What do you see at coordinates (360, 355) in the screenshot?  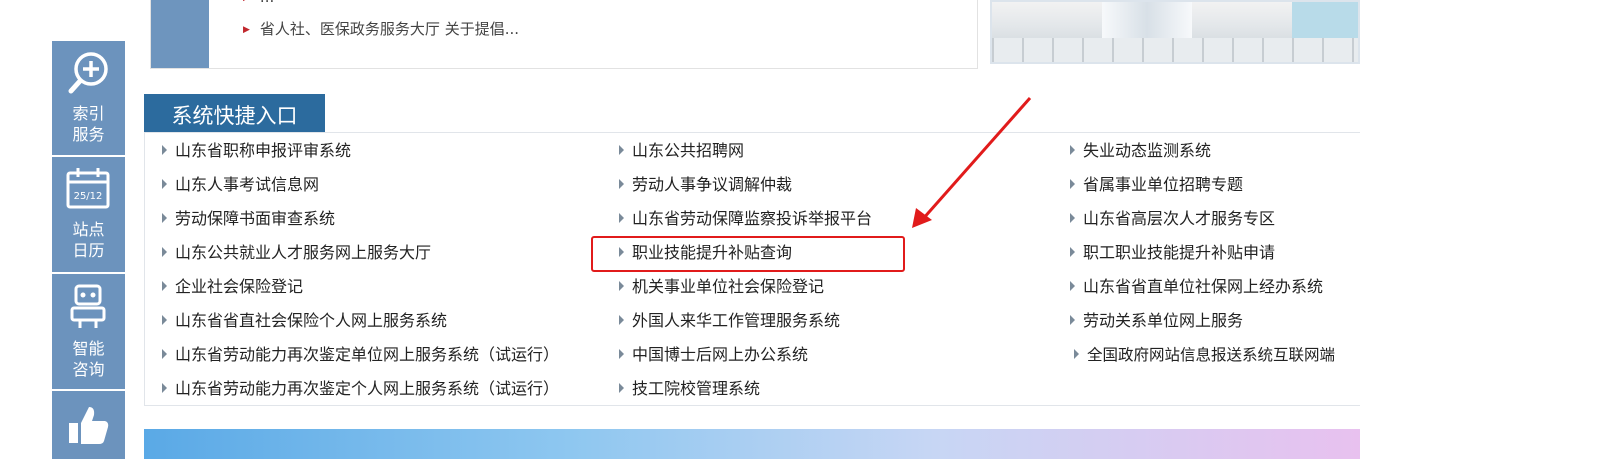 I see `quick-link: 山东省劳动能力再次鉴定单位网上服务系统（试运行）` at bounding box center [360, 355].